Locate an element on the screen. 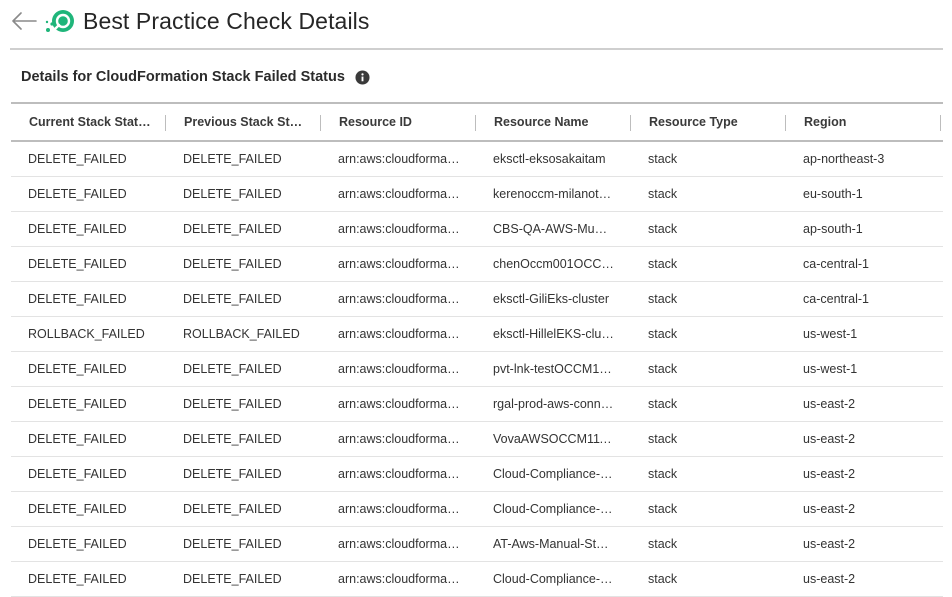 This screenshot has width=952, height=597. cell-previous-stack-status: ROLLBACK_FAILED is located at coordinates (243, 334).